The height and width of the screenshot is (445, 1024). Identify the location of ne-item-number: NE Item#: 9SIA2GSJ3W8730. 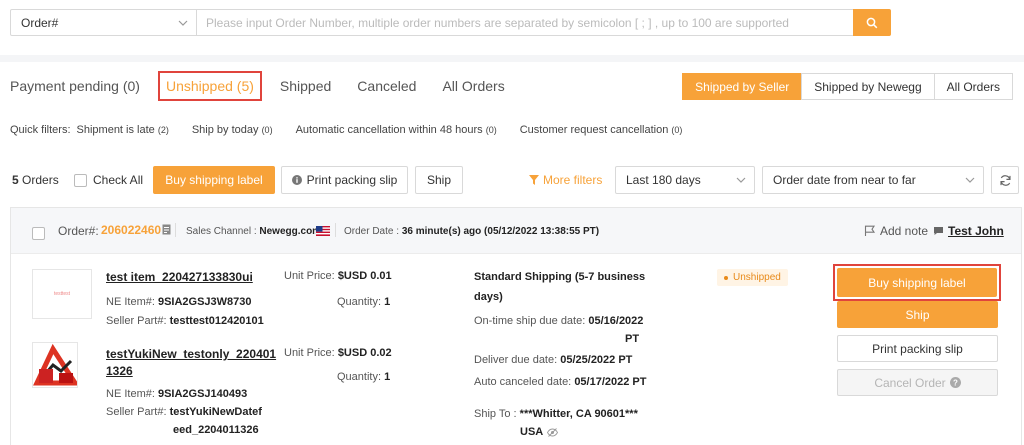
(179, 302).